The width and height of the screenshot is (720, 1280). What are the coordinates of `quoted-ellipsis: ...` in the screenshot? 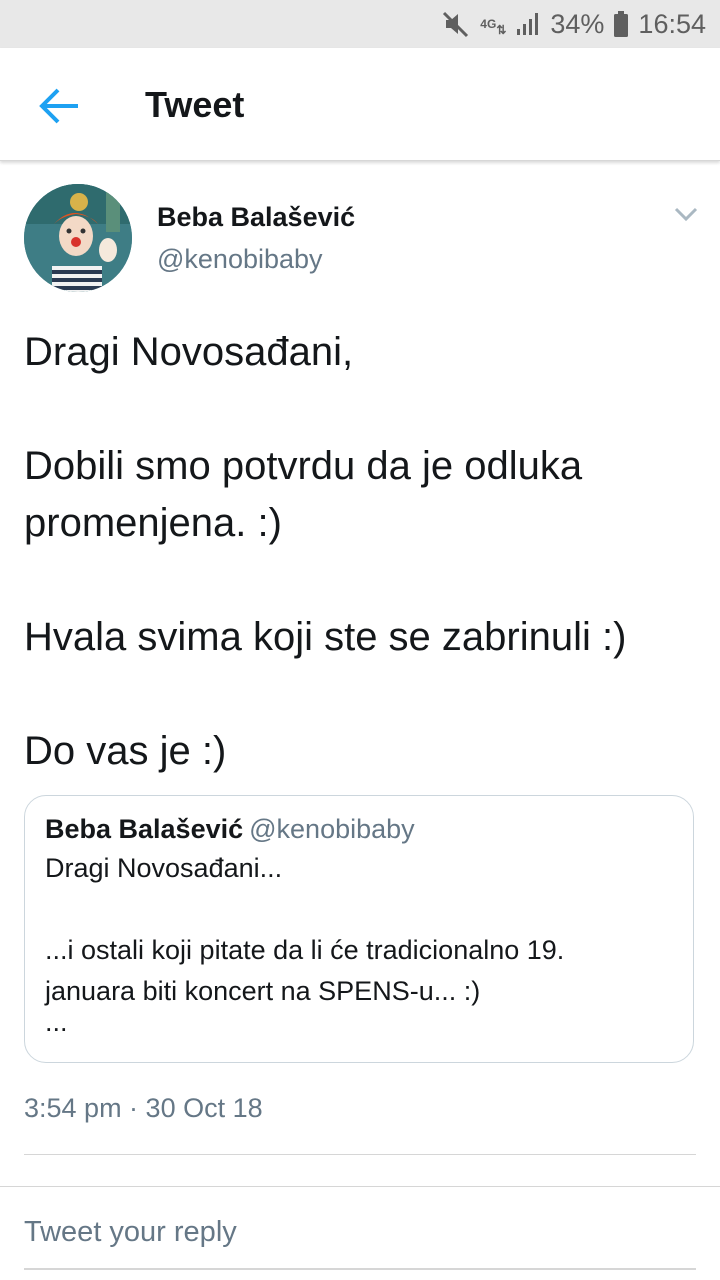 It's located at (56, 1022).